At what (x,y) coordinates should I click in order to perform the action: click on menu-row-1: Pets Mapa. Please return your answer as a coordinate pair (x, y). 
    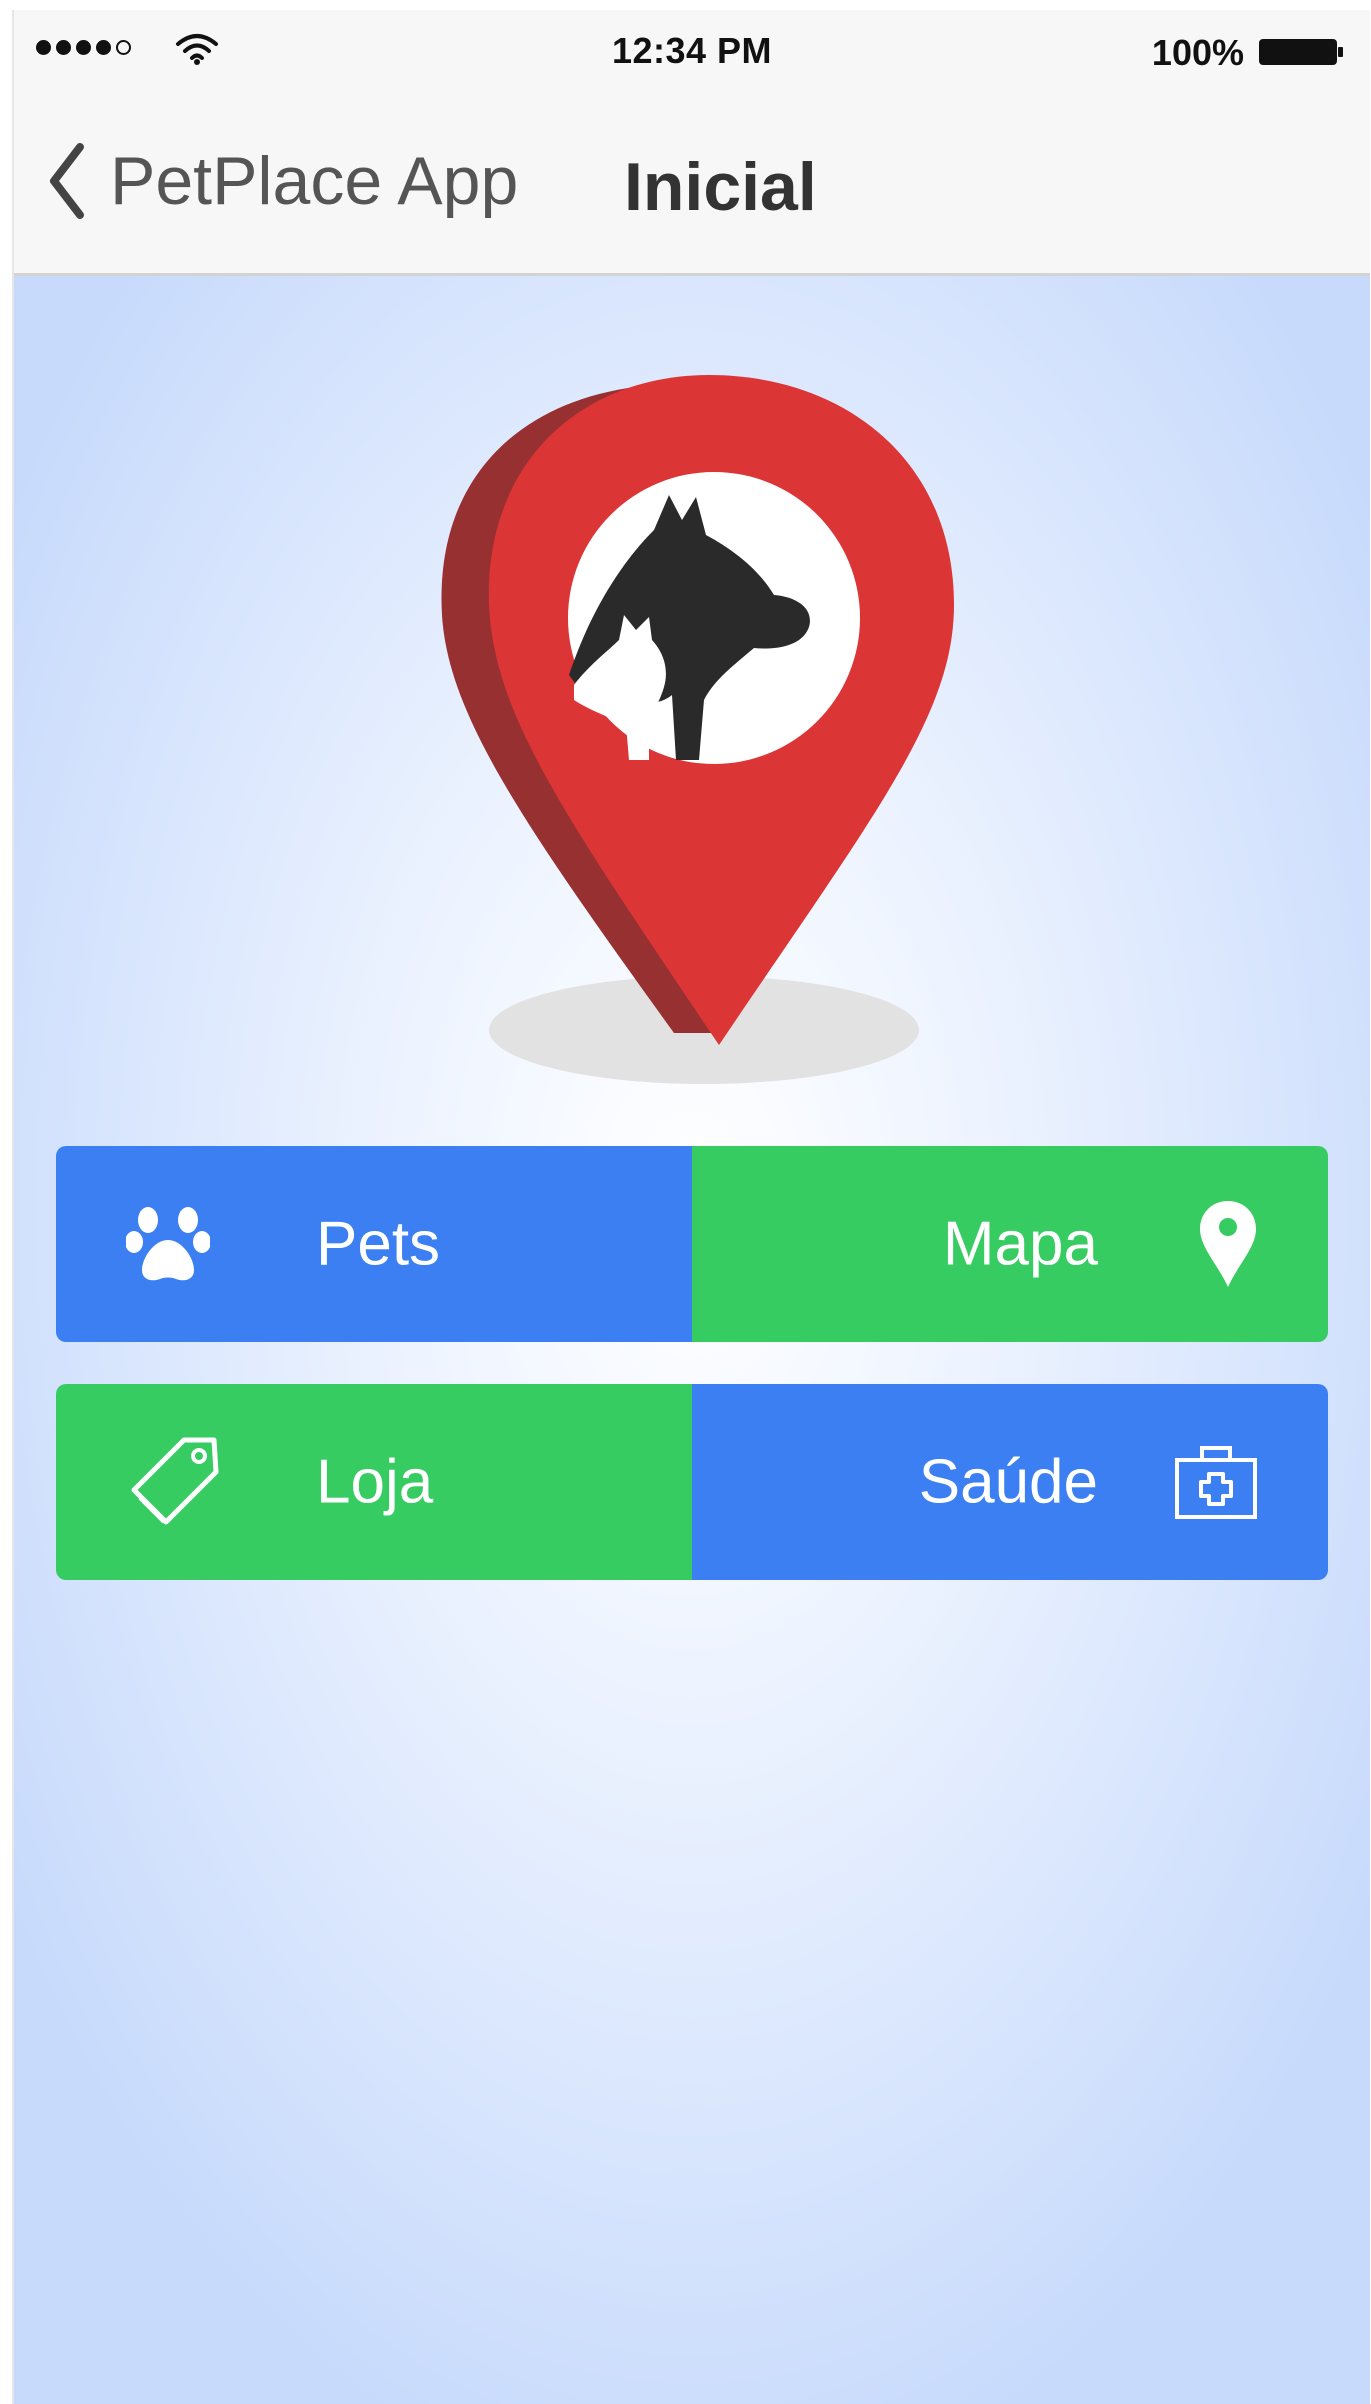
    Looking at the image, I should click on (692, 1244).